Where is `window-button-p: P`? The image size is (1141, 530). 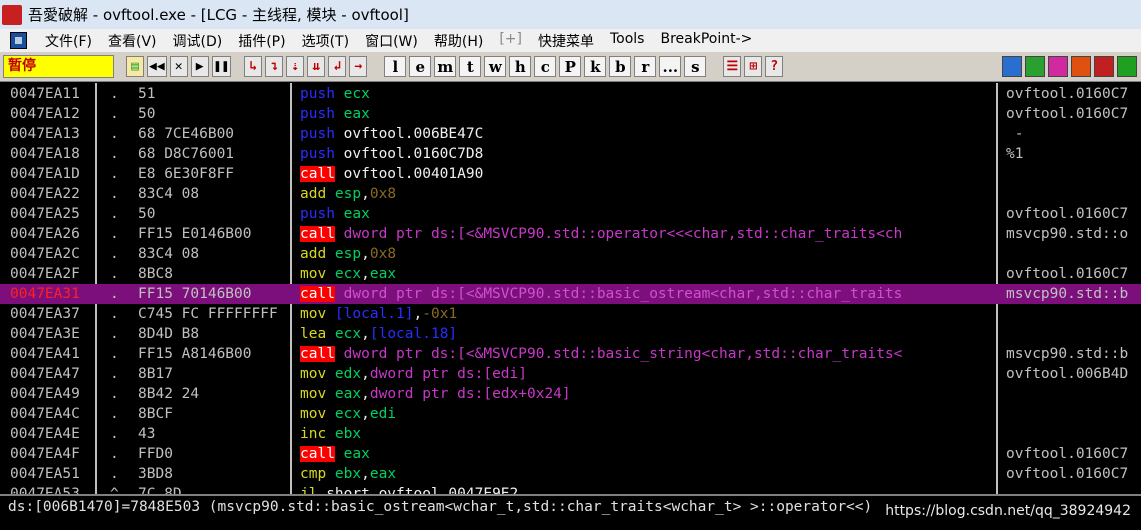
window-button-p: P is located at coordinates (570, 66).